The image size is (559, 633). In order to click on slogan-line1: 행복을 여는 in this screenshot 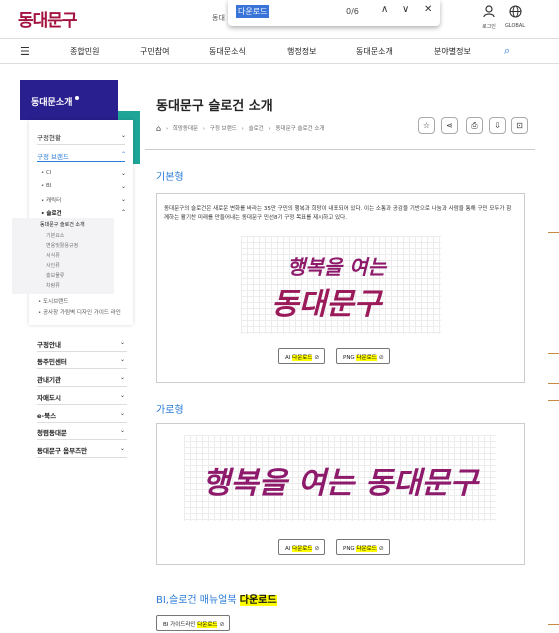, I will do `click(337, 267)`.